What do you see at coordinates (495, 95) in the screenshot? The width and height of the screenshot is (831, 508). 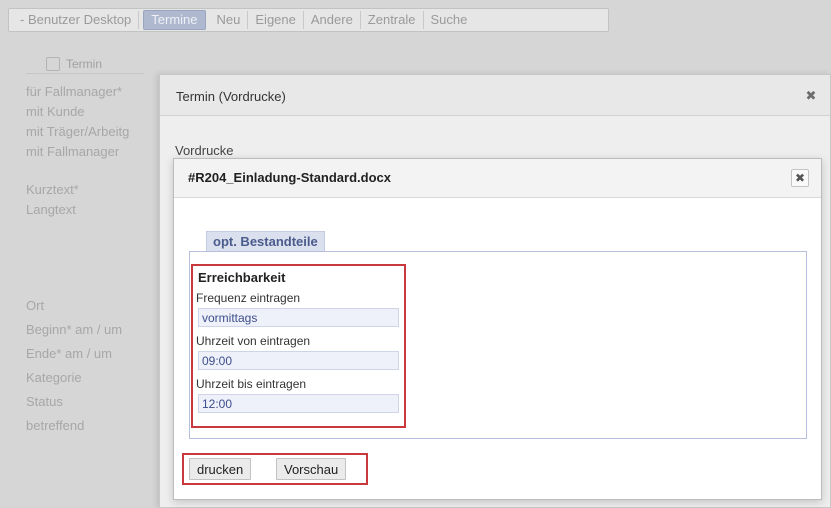 I see `vordrucke-dialog-header: Termin (Vordrucke) ✖` at bounding box center [495, 95].